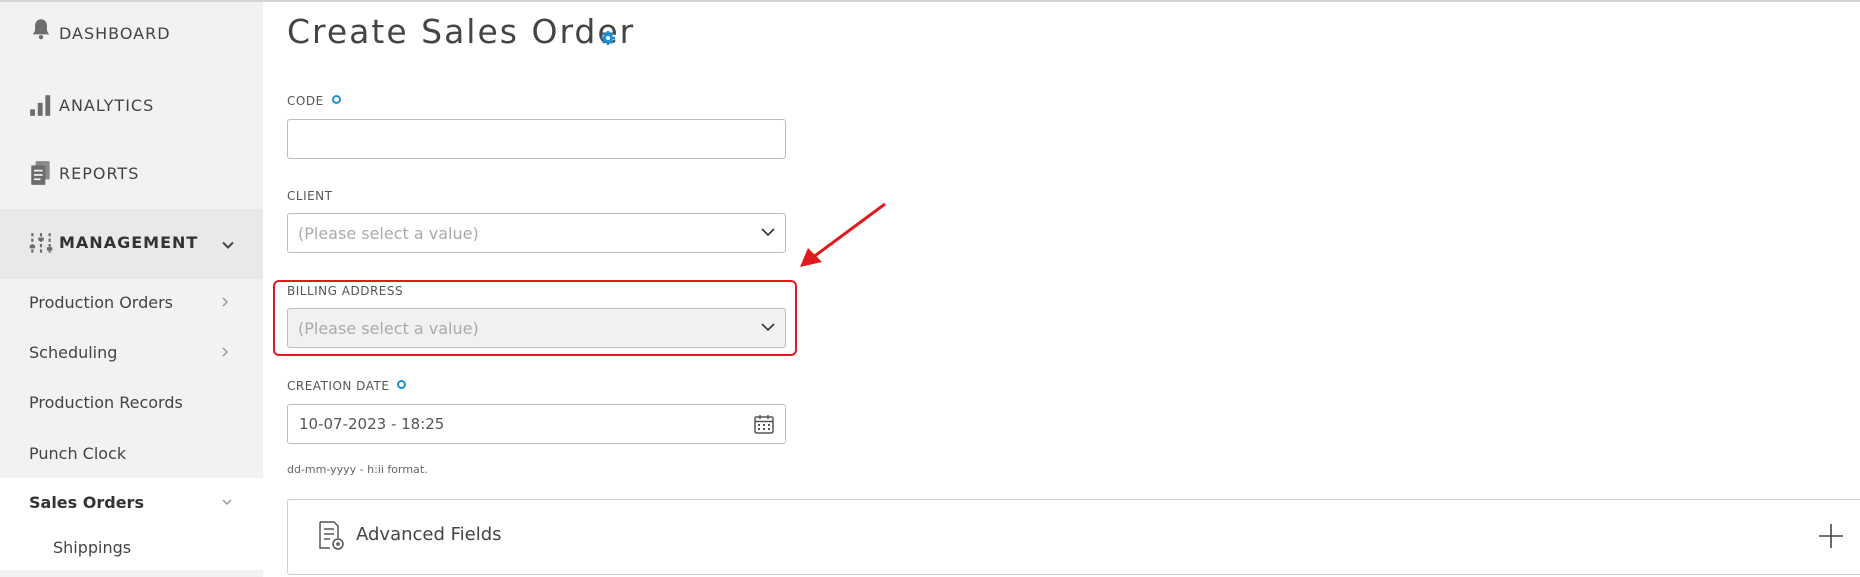  I want to click on sidebar-item-scheduling: Scheduling, so click(131, 352).